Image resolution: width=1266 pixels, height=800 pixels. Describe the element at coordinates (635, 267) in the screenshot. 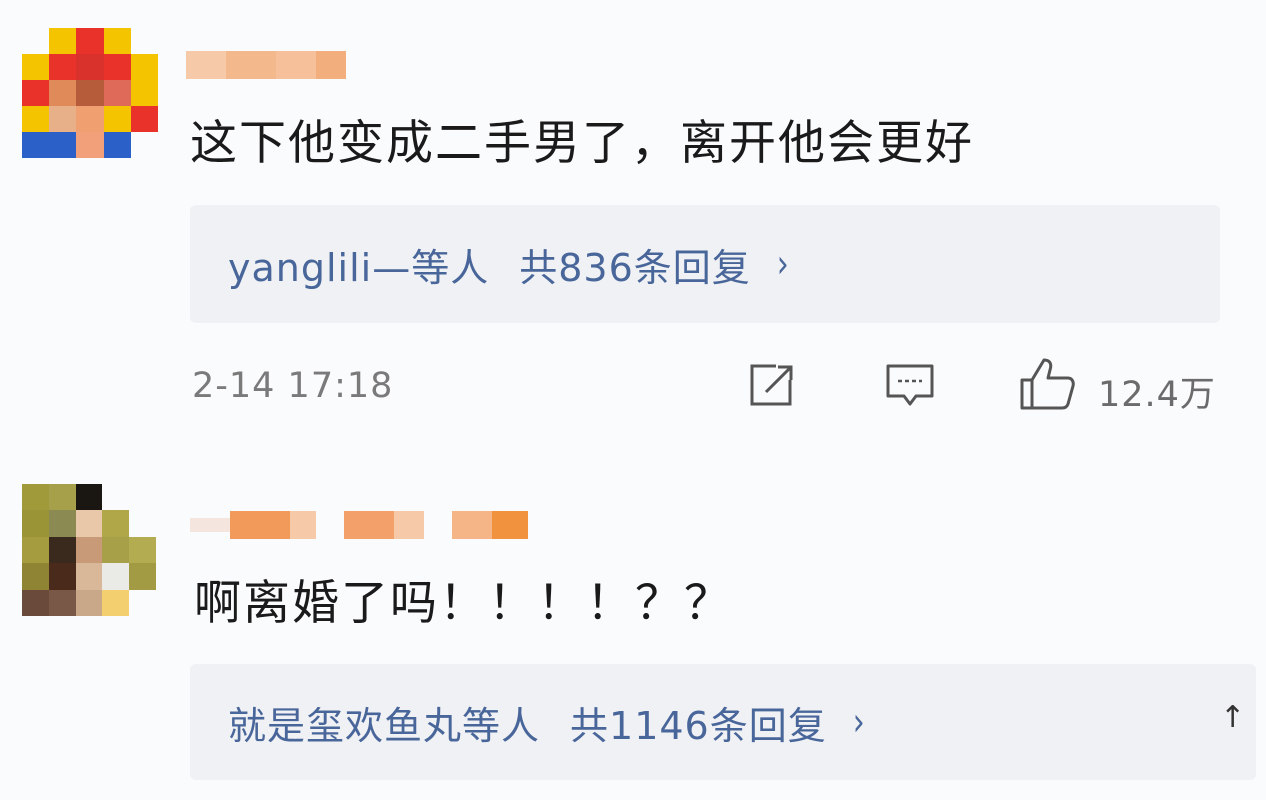

I see `reply-count: 共836条回复` at that location.